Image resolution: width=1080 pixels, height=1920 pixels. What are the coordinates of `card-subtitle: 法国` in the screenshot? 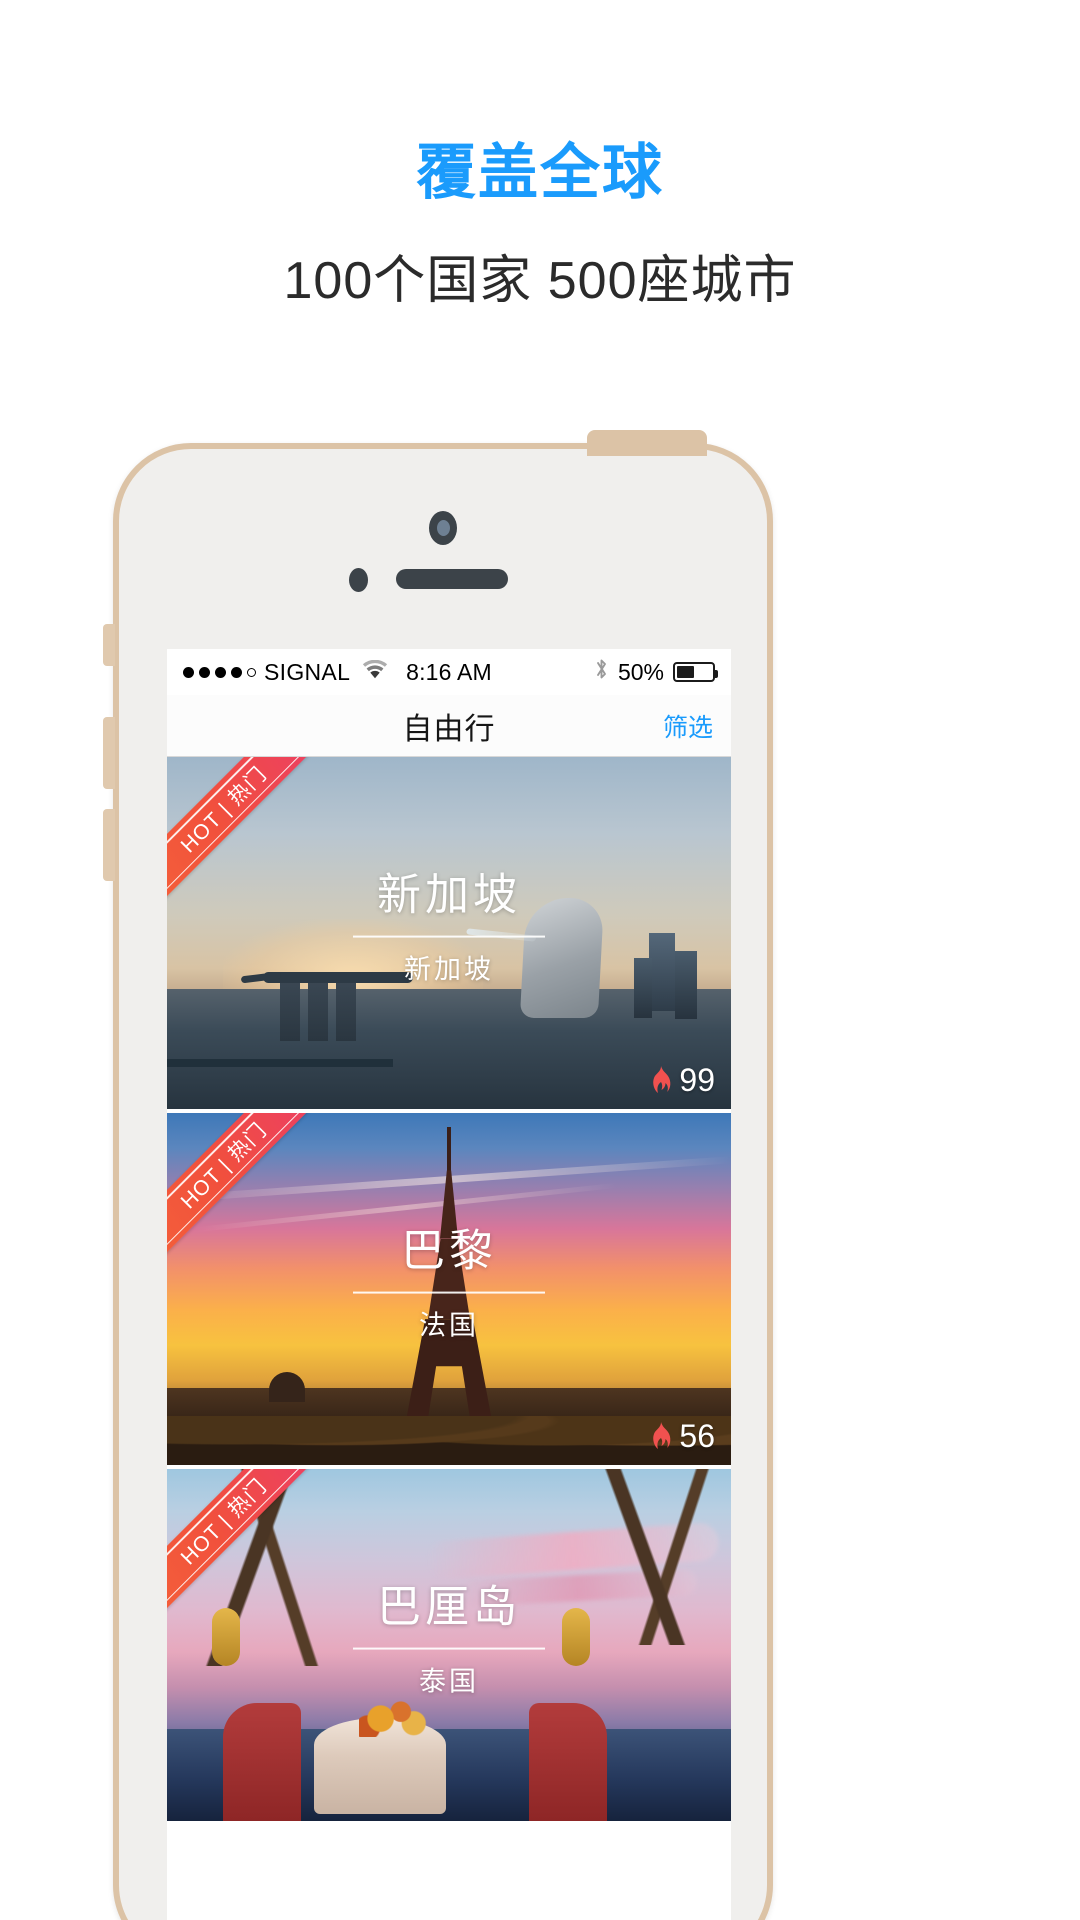 It's located at (449, 1325).